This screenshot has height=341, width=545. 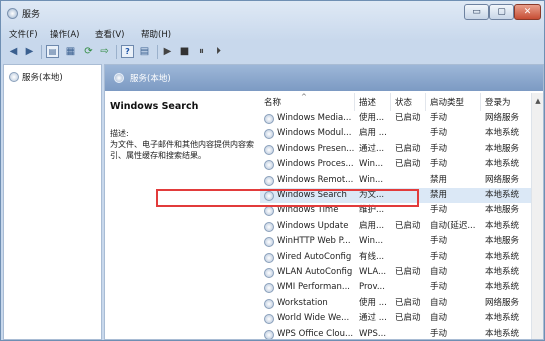 I want to click on selected-service-name: Windows Search, so click(x=154, y=106).